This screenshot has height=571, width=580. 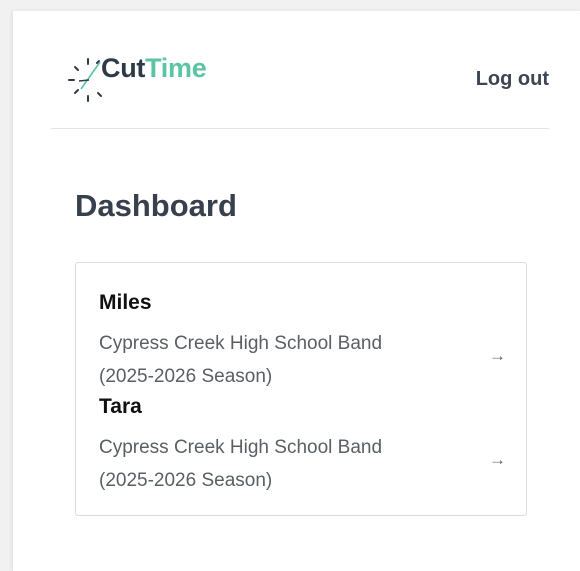 I want to click on logo-text-time: Time, so click(x=176, y=68).